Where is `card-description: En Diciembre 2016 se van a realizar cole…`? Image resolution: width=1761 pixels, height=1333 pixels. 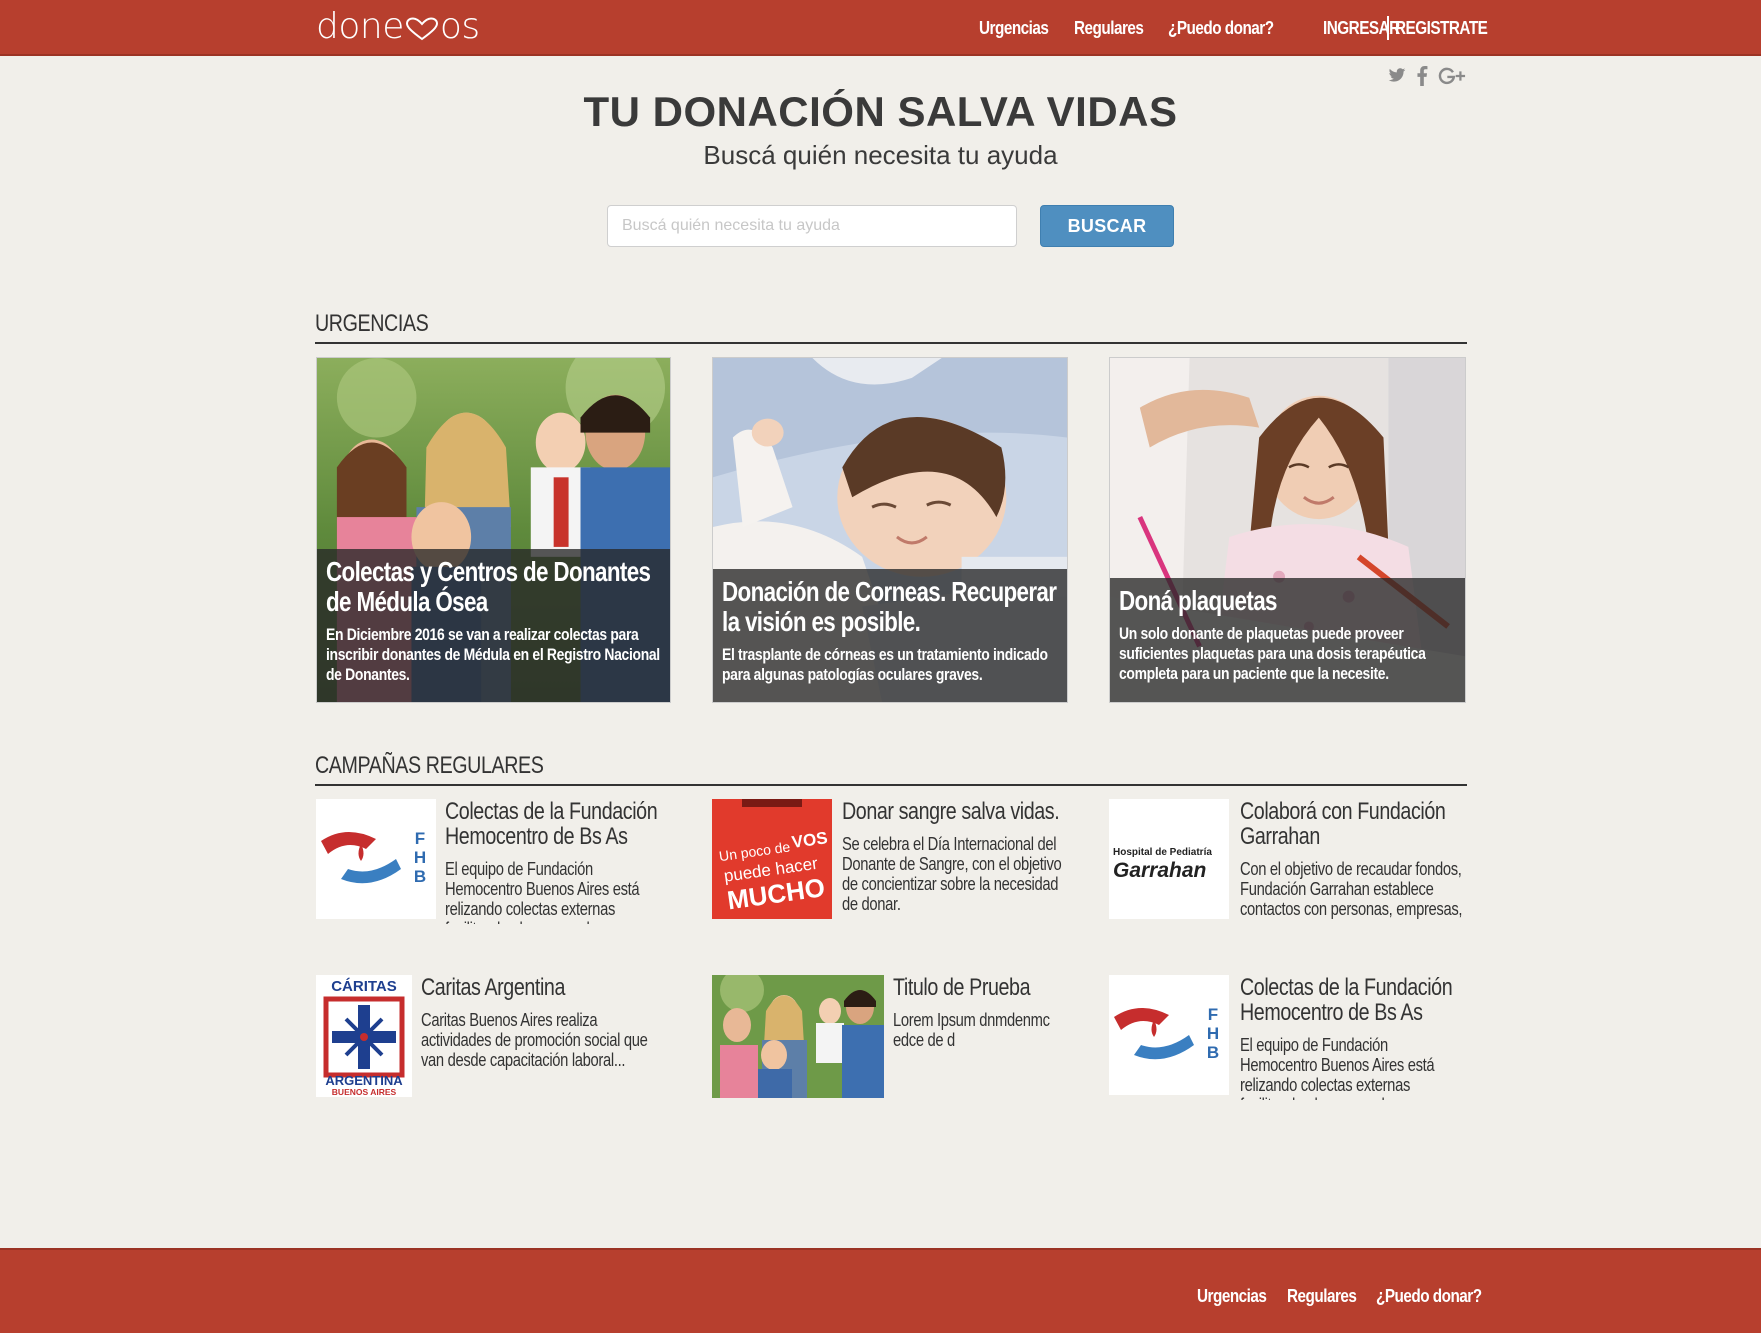
card-description: En Diciembre 2016 se van a realizar cole… is located at coordinates (493, 654).